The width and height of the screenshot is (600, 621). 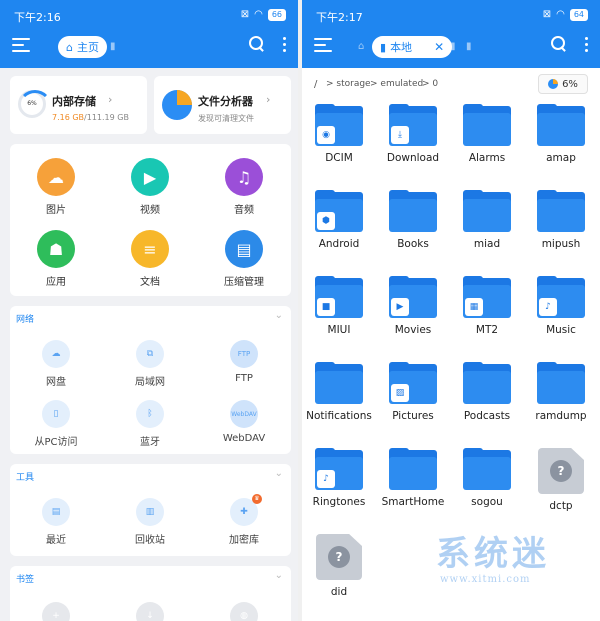 I want to click on wifi-icon: ◠, so click(x=560, y=14).